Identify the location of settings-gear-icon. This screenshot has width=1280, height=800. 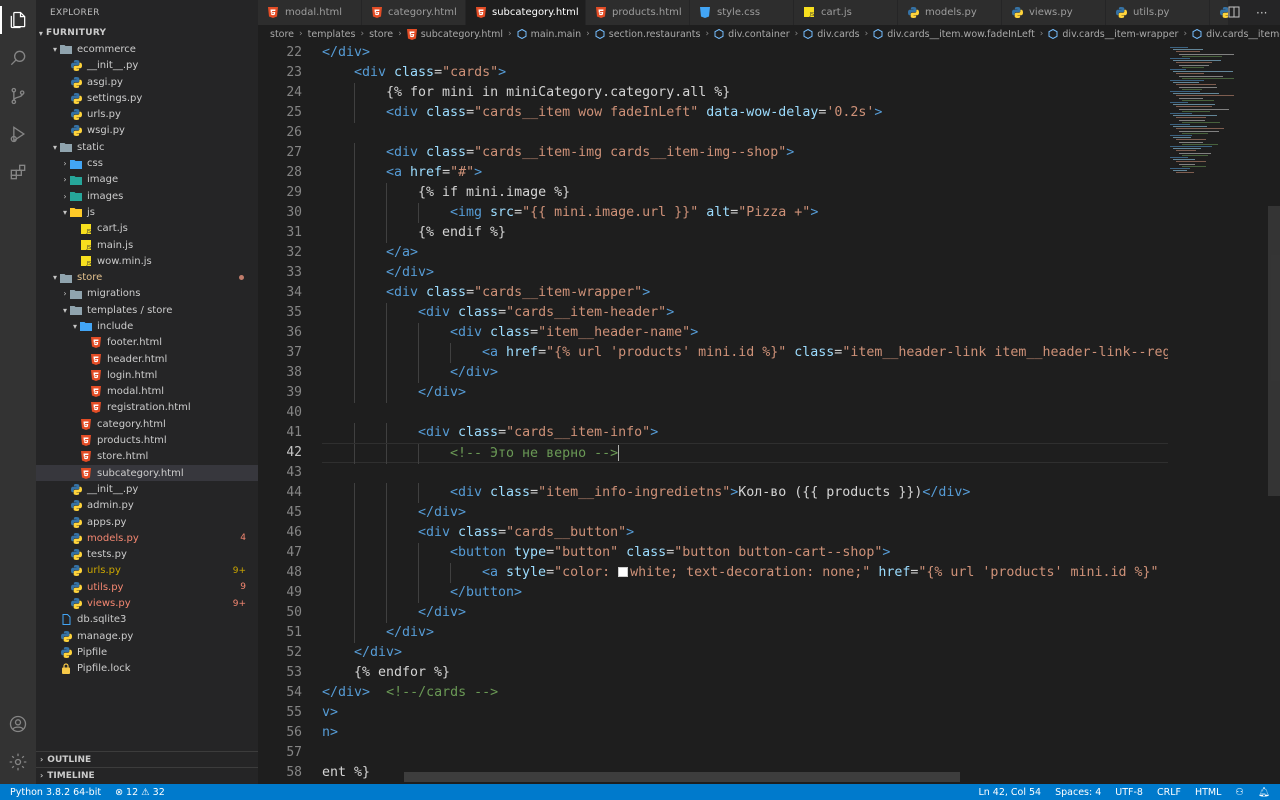
(18, 762).